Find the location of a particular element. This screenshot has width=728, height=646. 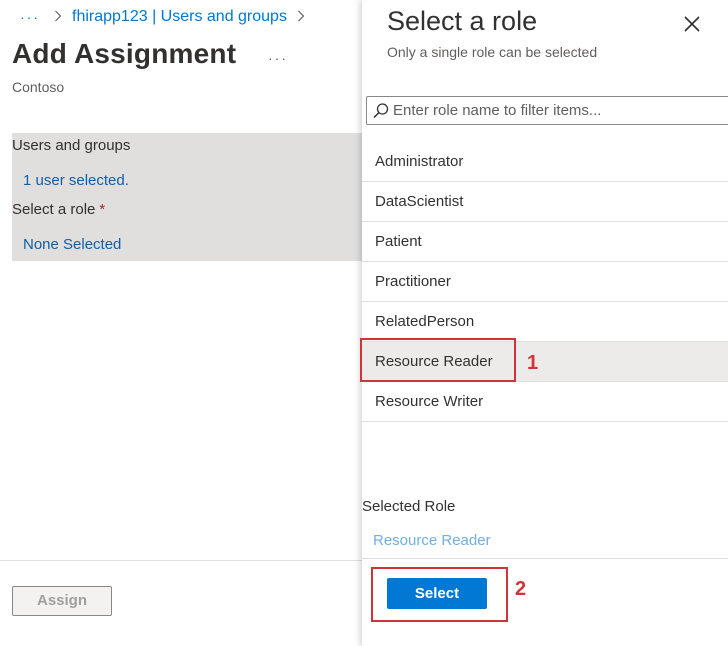

breadcrumb-link-users-and-groups: fhirapp123 | Users and groups is located at coordinates (179, 17).